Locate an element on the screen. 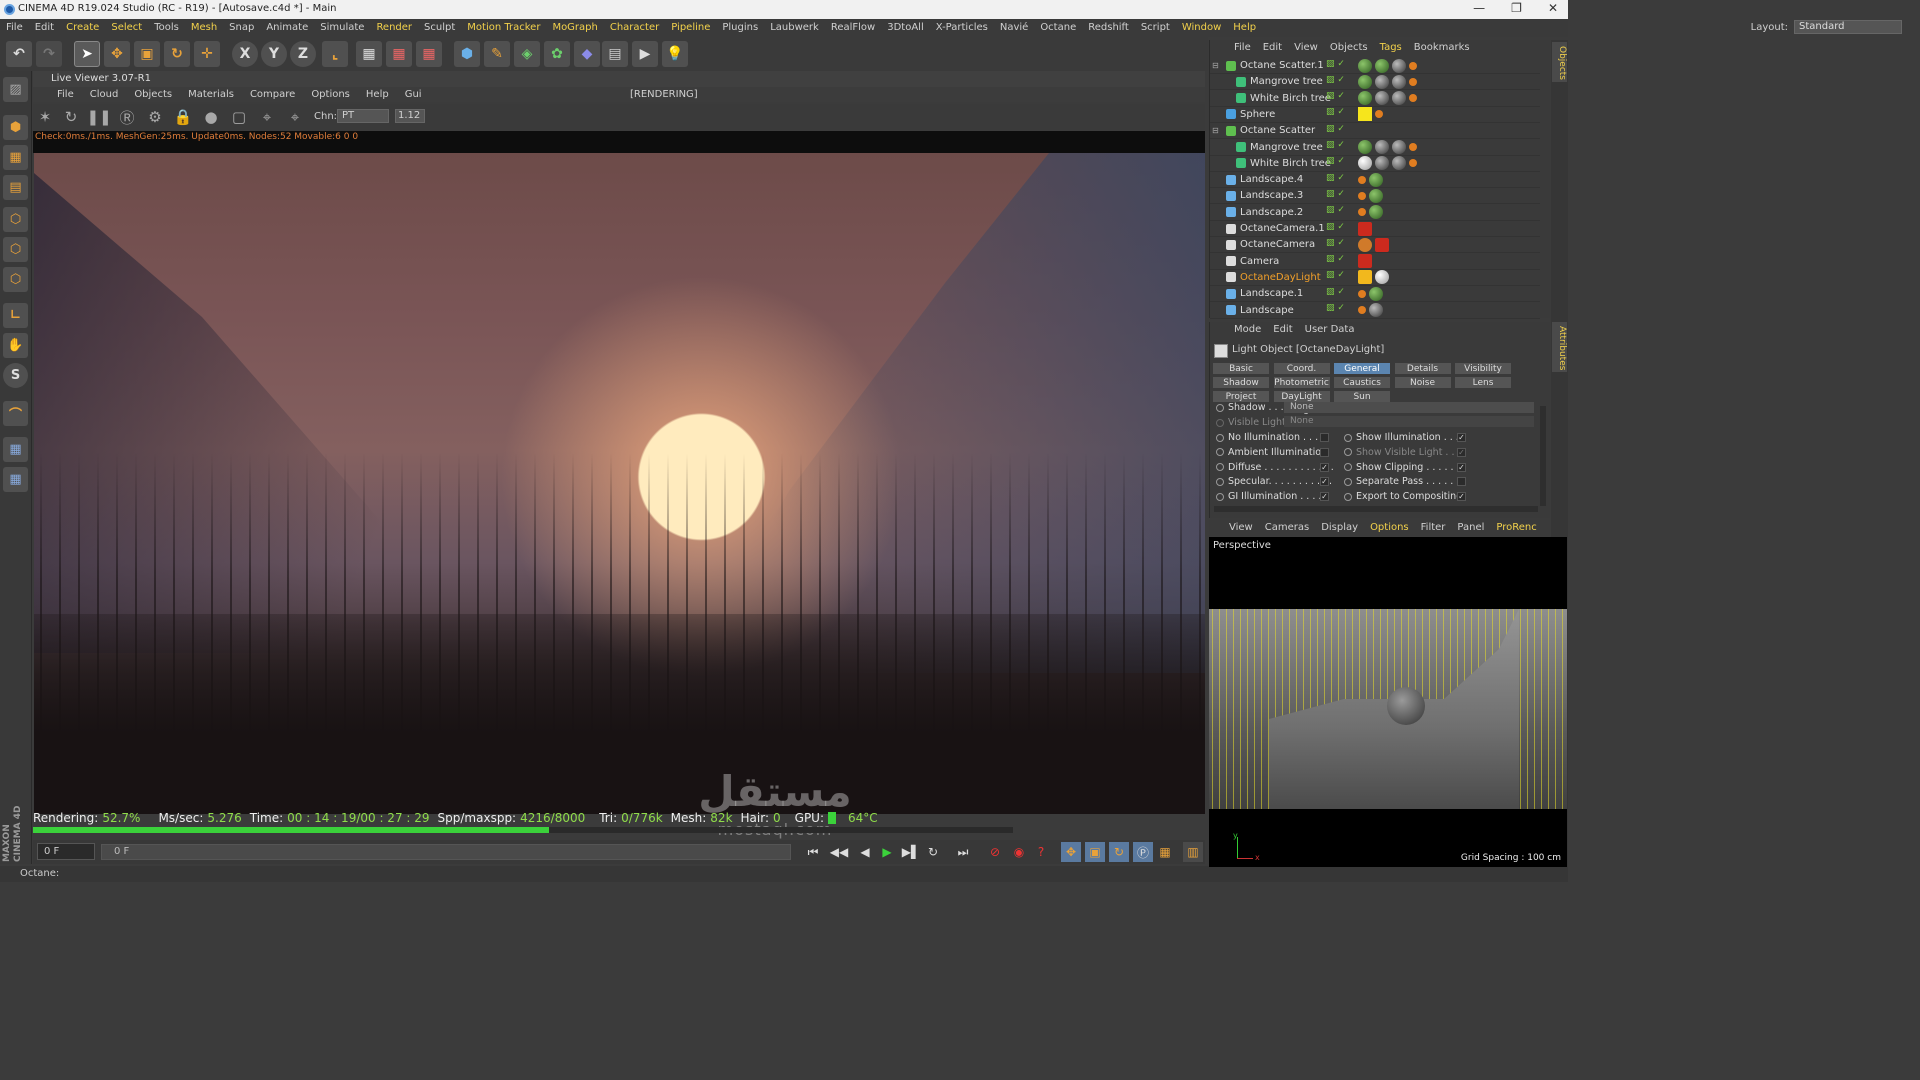 This screenshot has width=1920, height=1080. object-row: OctaneCamera ▨ ✓ is located at coordinates (1375, 245).